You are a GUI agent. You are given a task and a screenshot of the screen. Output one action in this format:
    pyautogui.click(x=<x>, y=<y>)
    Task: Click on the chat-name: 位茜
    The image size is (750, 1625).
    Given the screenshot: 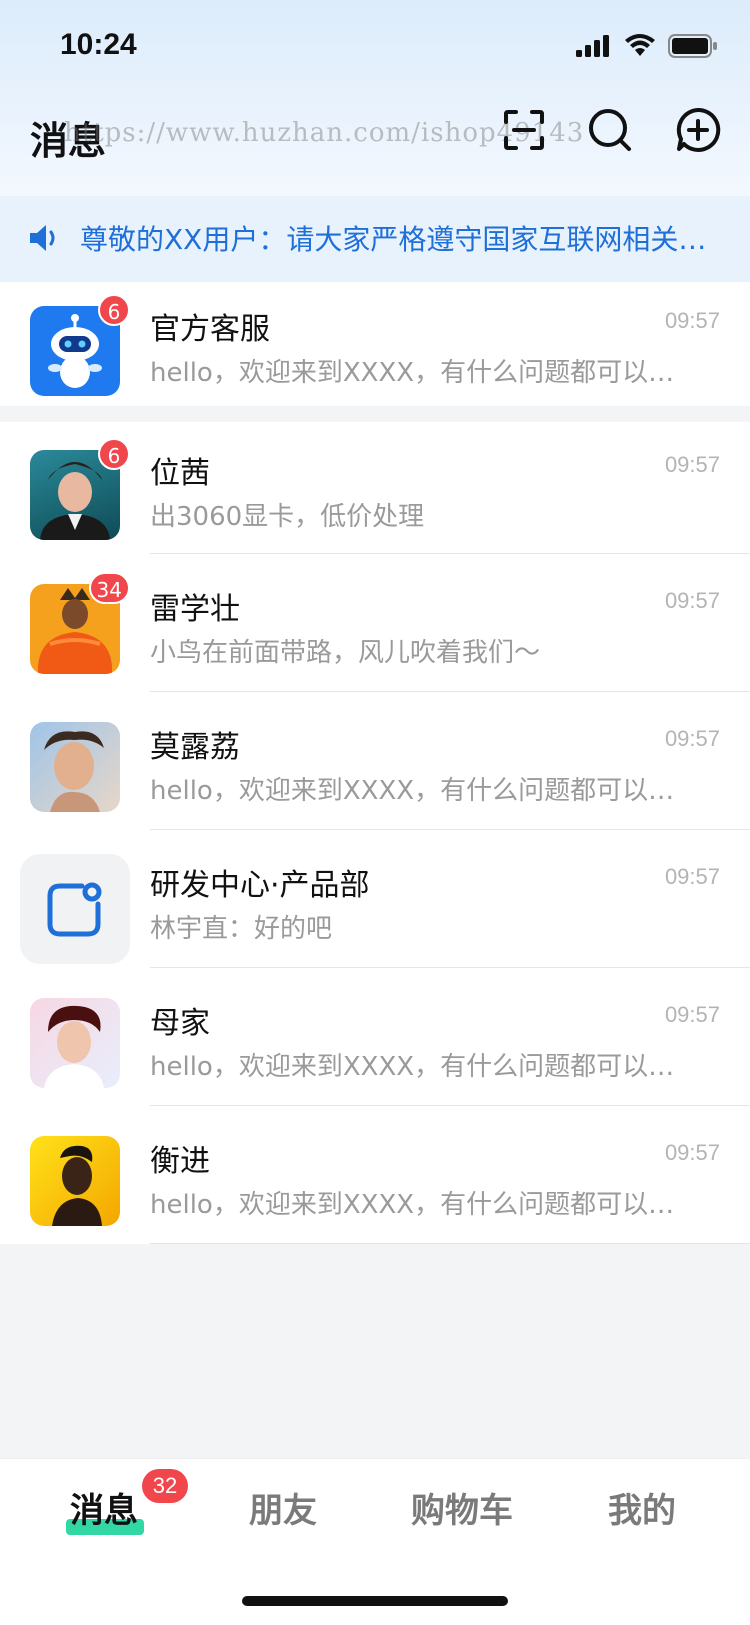 What is the action you would take?
    pyautogui.click(x=180, y=473)
    